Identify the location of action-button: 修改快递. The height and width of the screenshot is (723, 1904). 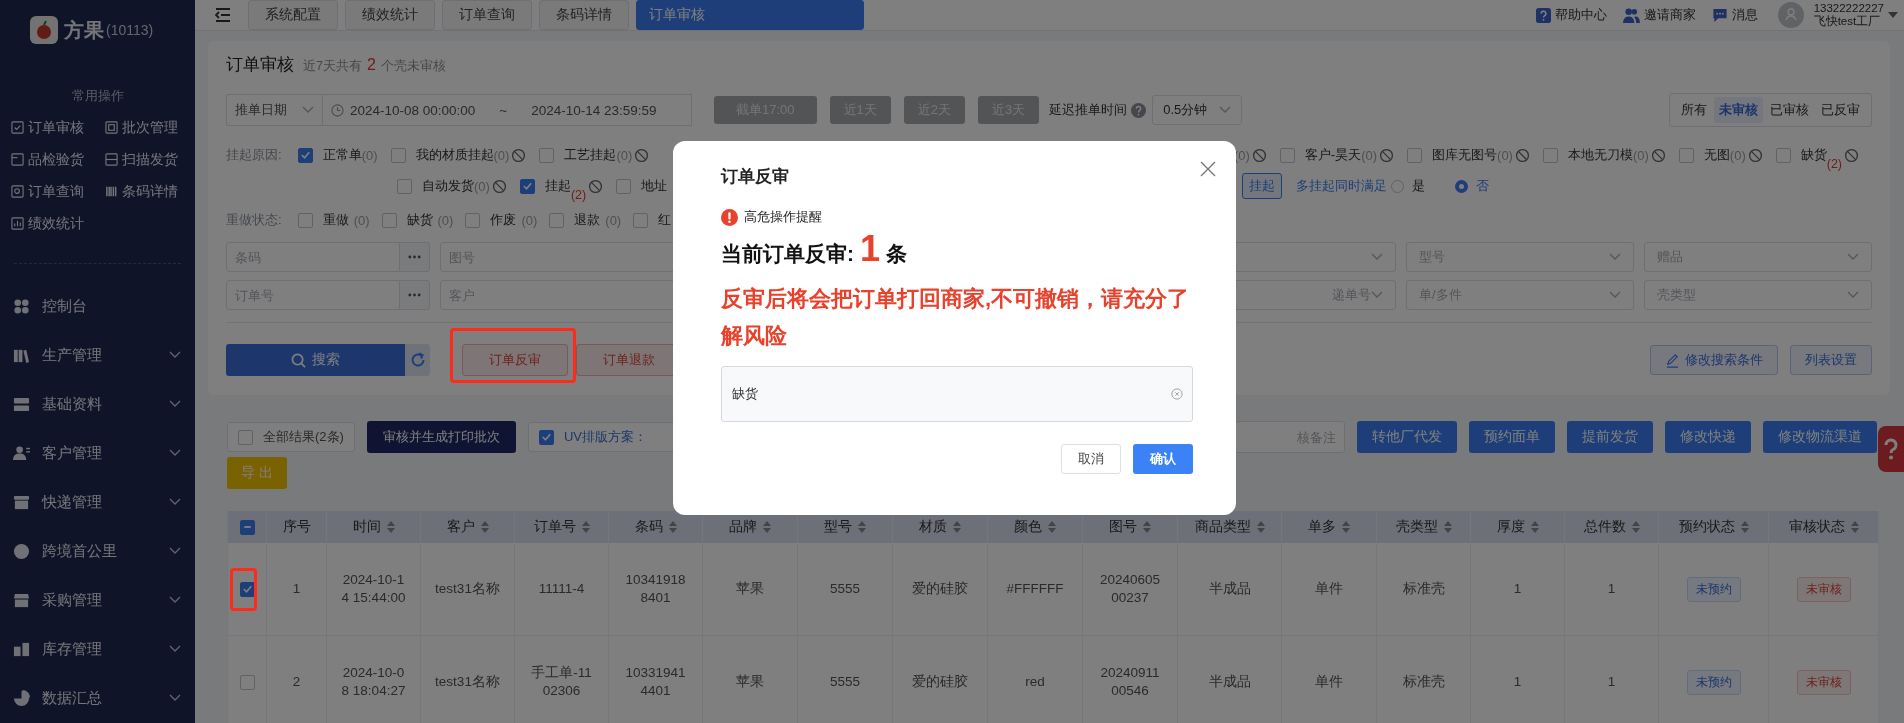
(1708, 437).